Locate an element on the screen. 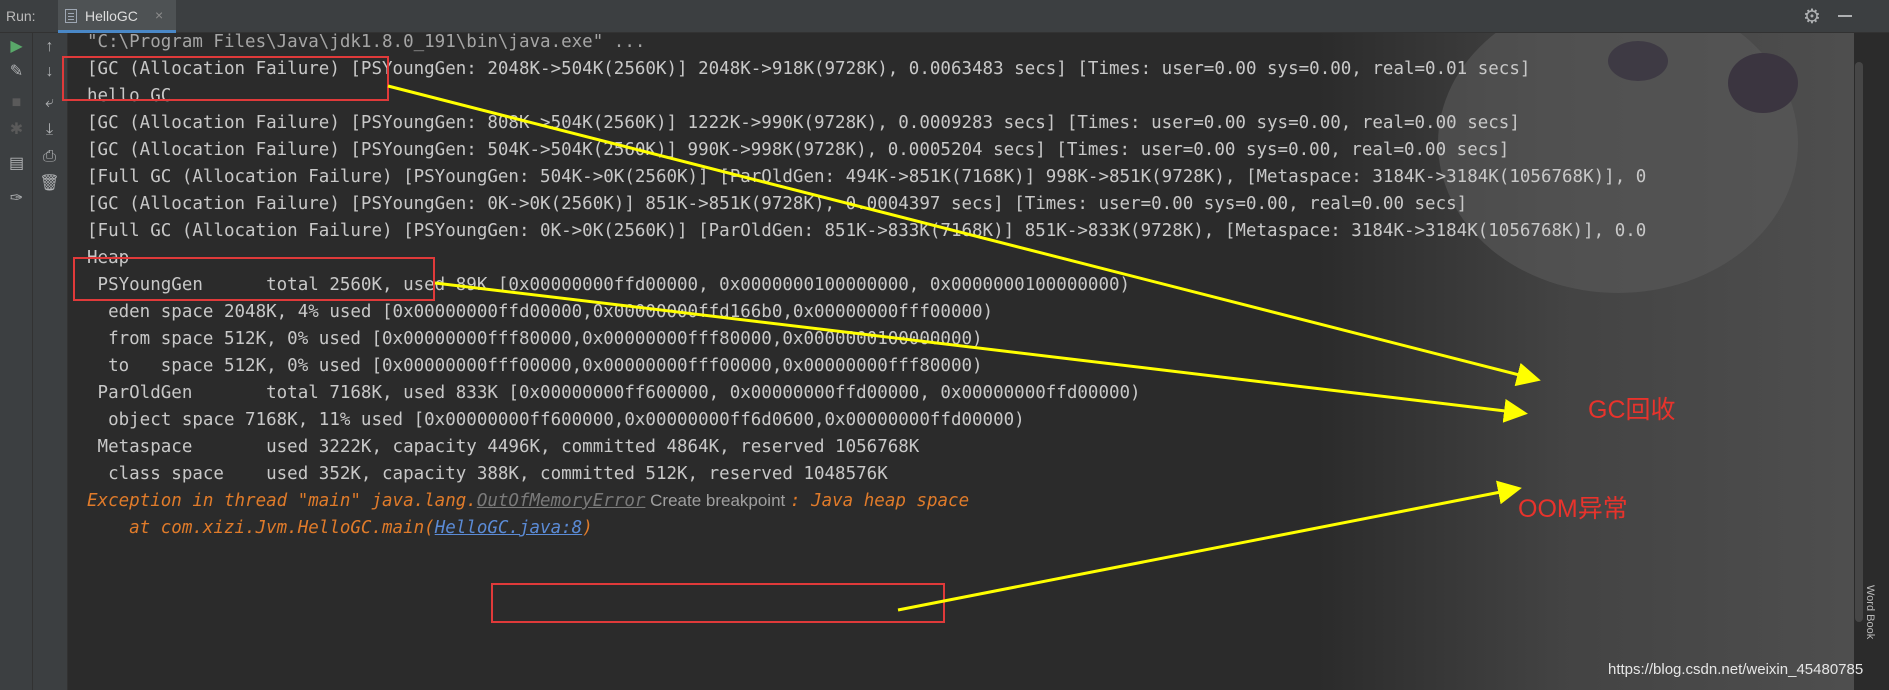 The height and width of the screenshot is (690, 1889). oom-annotation-label: OOM异常 is located at coordinates (1573, 509).